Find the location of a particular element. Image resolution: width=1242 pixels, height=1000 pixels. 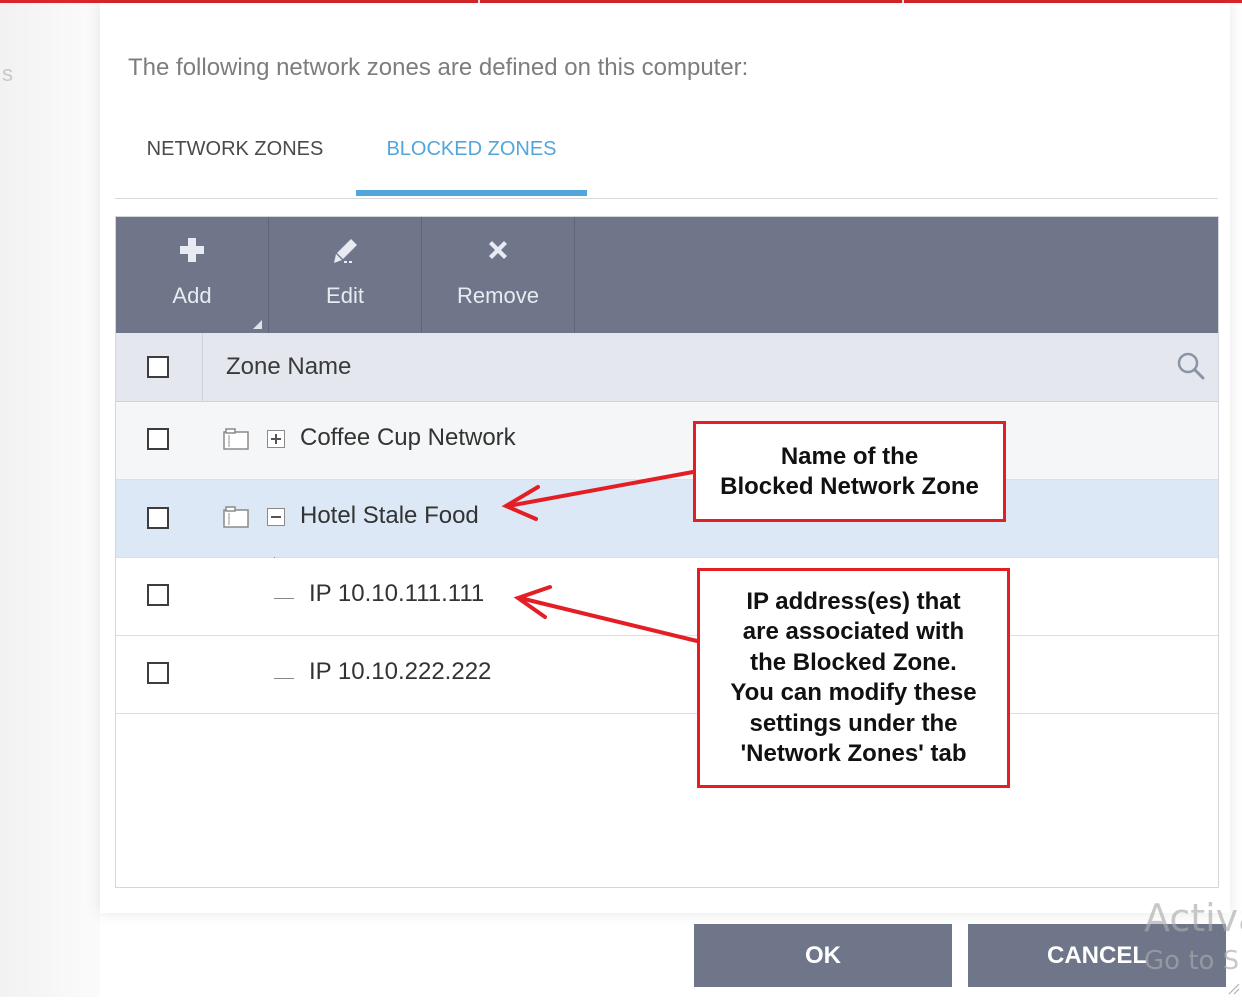

header-separator is located at coordinates (202, 367).